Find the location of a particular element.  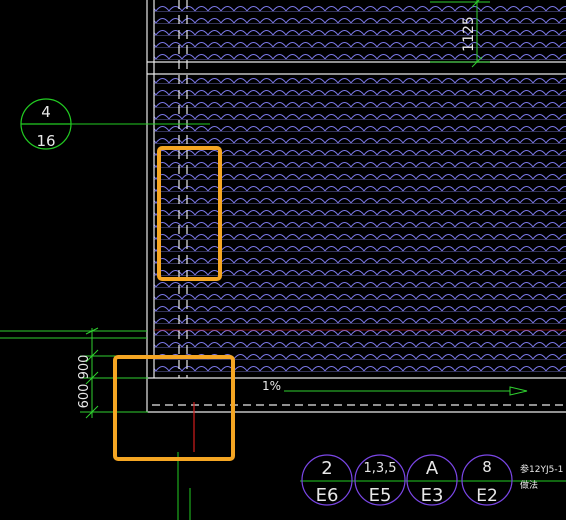

legend-bubble-1-bottom: E6 is located at coordinates (327, 495).